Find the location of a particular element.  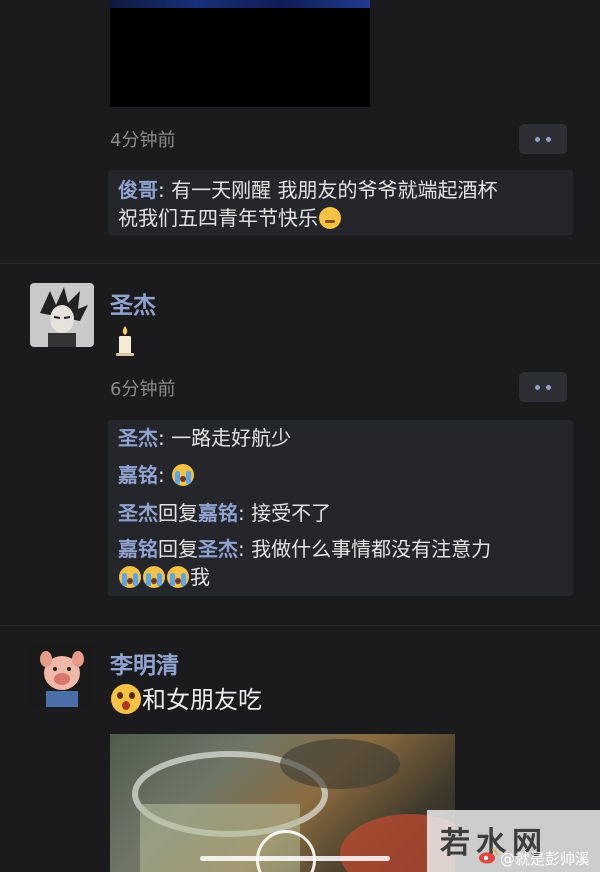

comment-row: 圣杰: 一路走好航少 is located at coordinates (204, 438).